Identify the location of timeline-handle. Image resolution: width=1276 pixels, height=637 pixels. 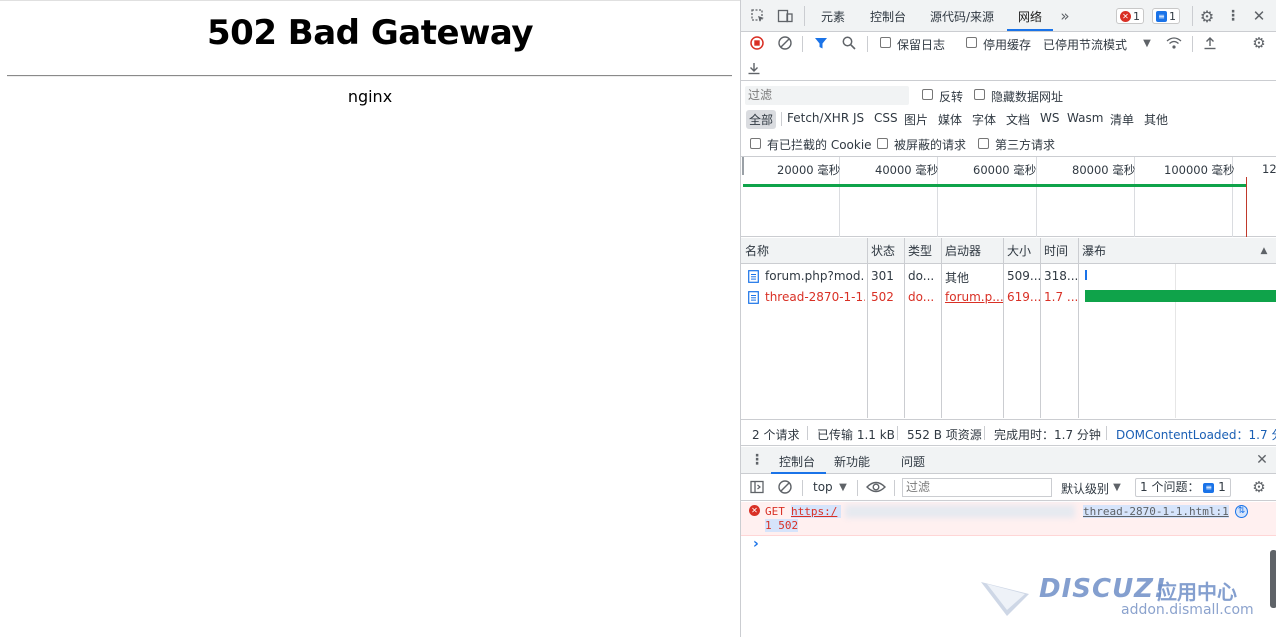
(743, 166).